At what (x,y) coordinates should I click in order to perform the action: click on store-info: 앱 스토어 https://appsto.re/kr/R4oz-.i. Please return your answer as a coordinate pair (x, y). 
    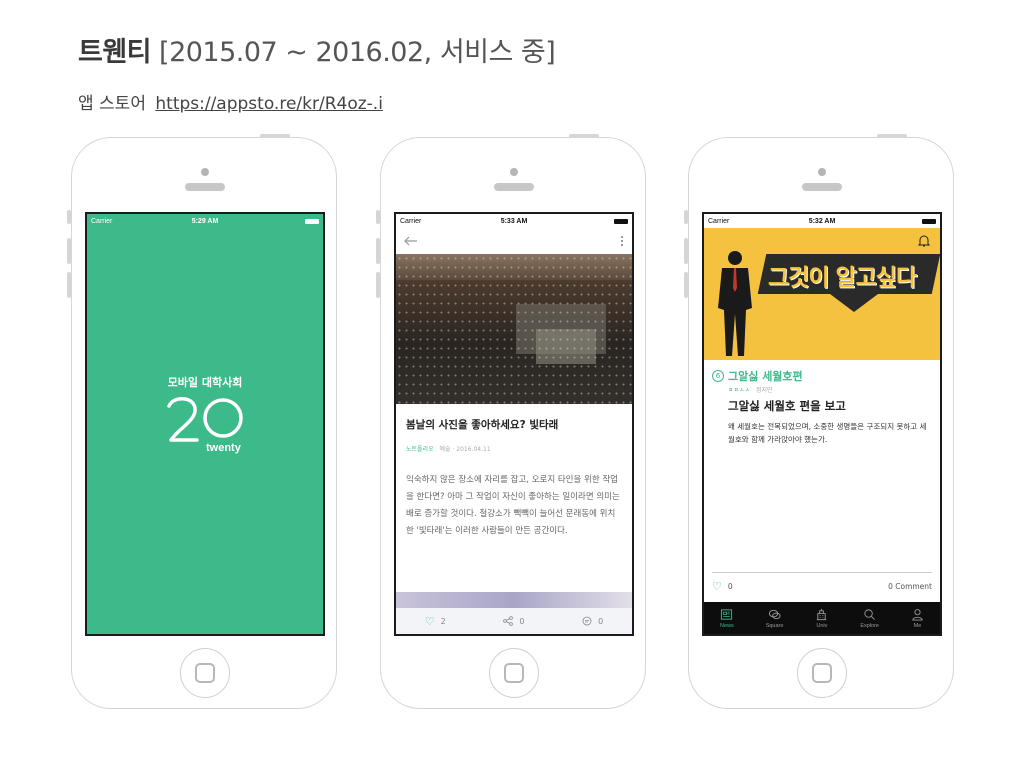
    Looking at the image, I should click on (230, 101).